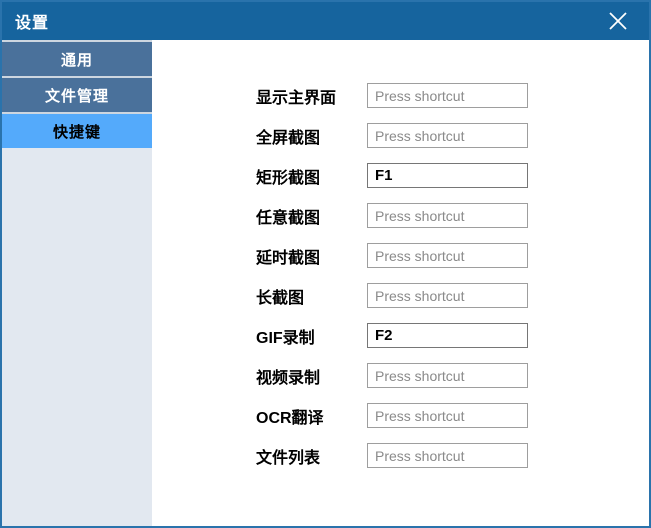  Describe the element at coordinates (77, 58) in the screenshot. I see `sidebar-item-general: 通用` at that location.